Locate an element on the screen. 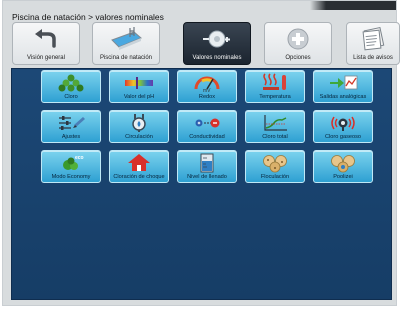 Image resolution: width=407 pixels, height=309 pixels. tile-circulation: Circulación is located at coordinates (139, 126).